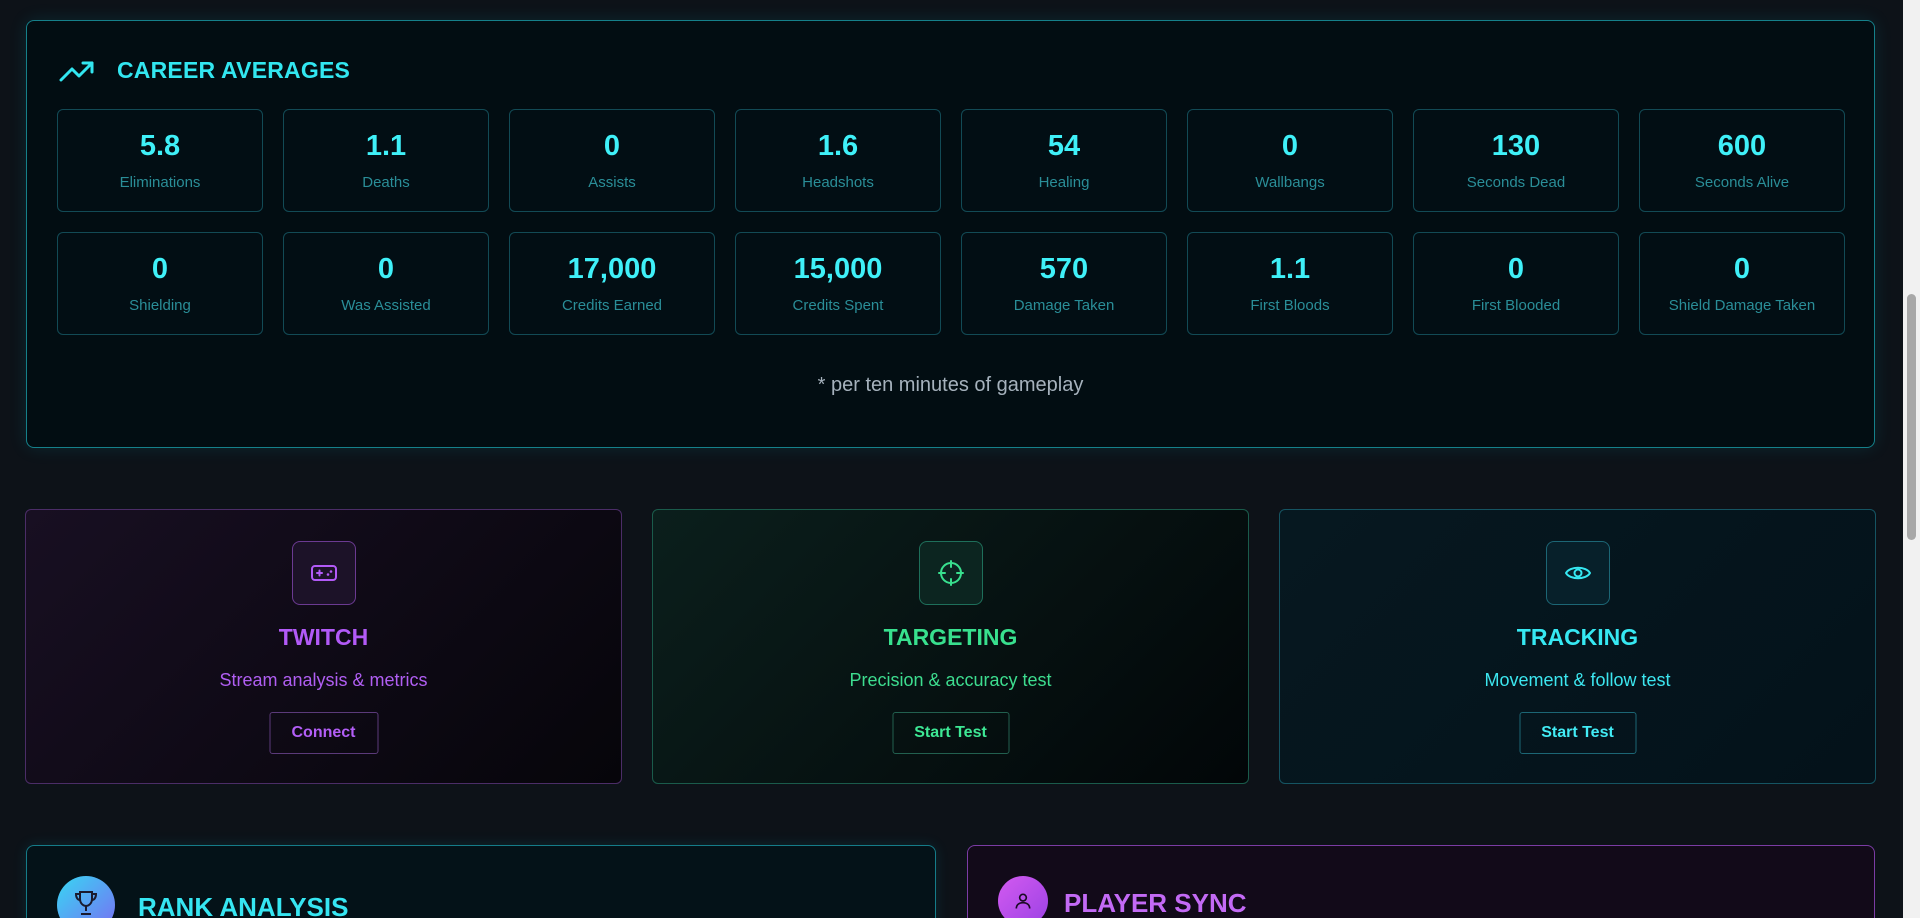 Image resolution: width=1920 pixels, height=918 pixels. I want to click on rank-avatar, so click(86, 897).